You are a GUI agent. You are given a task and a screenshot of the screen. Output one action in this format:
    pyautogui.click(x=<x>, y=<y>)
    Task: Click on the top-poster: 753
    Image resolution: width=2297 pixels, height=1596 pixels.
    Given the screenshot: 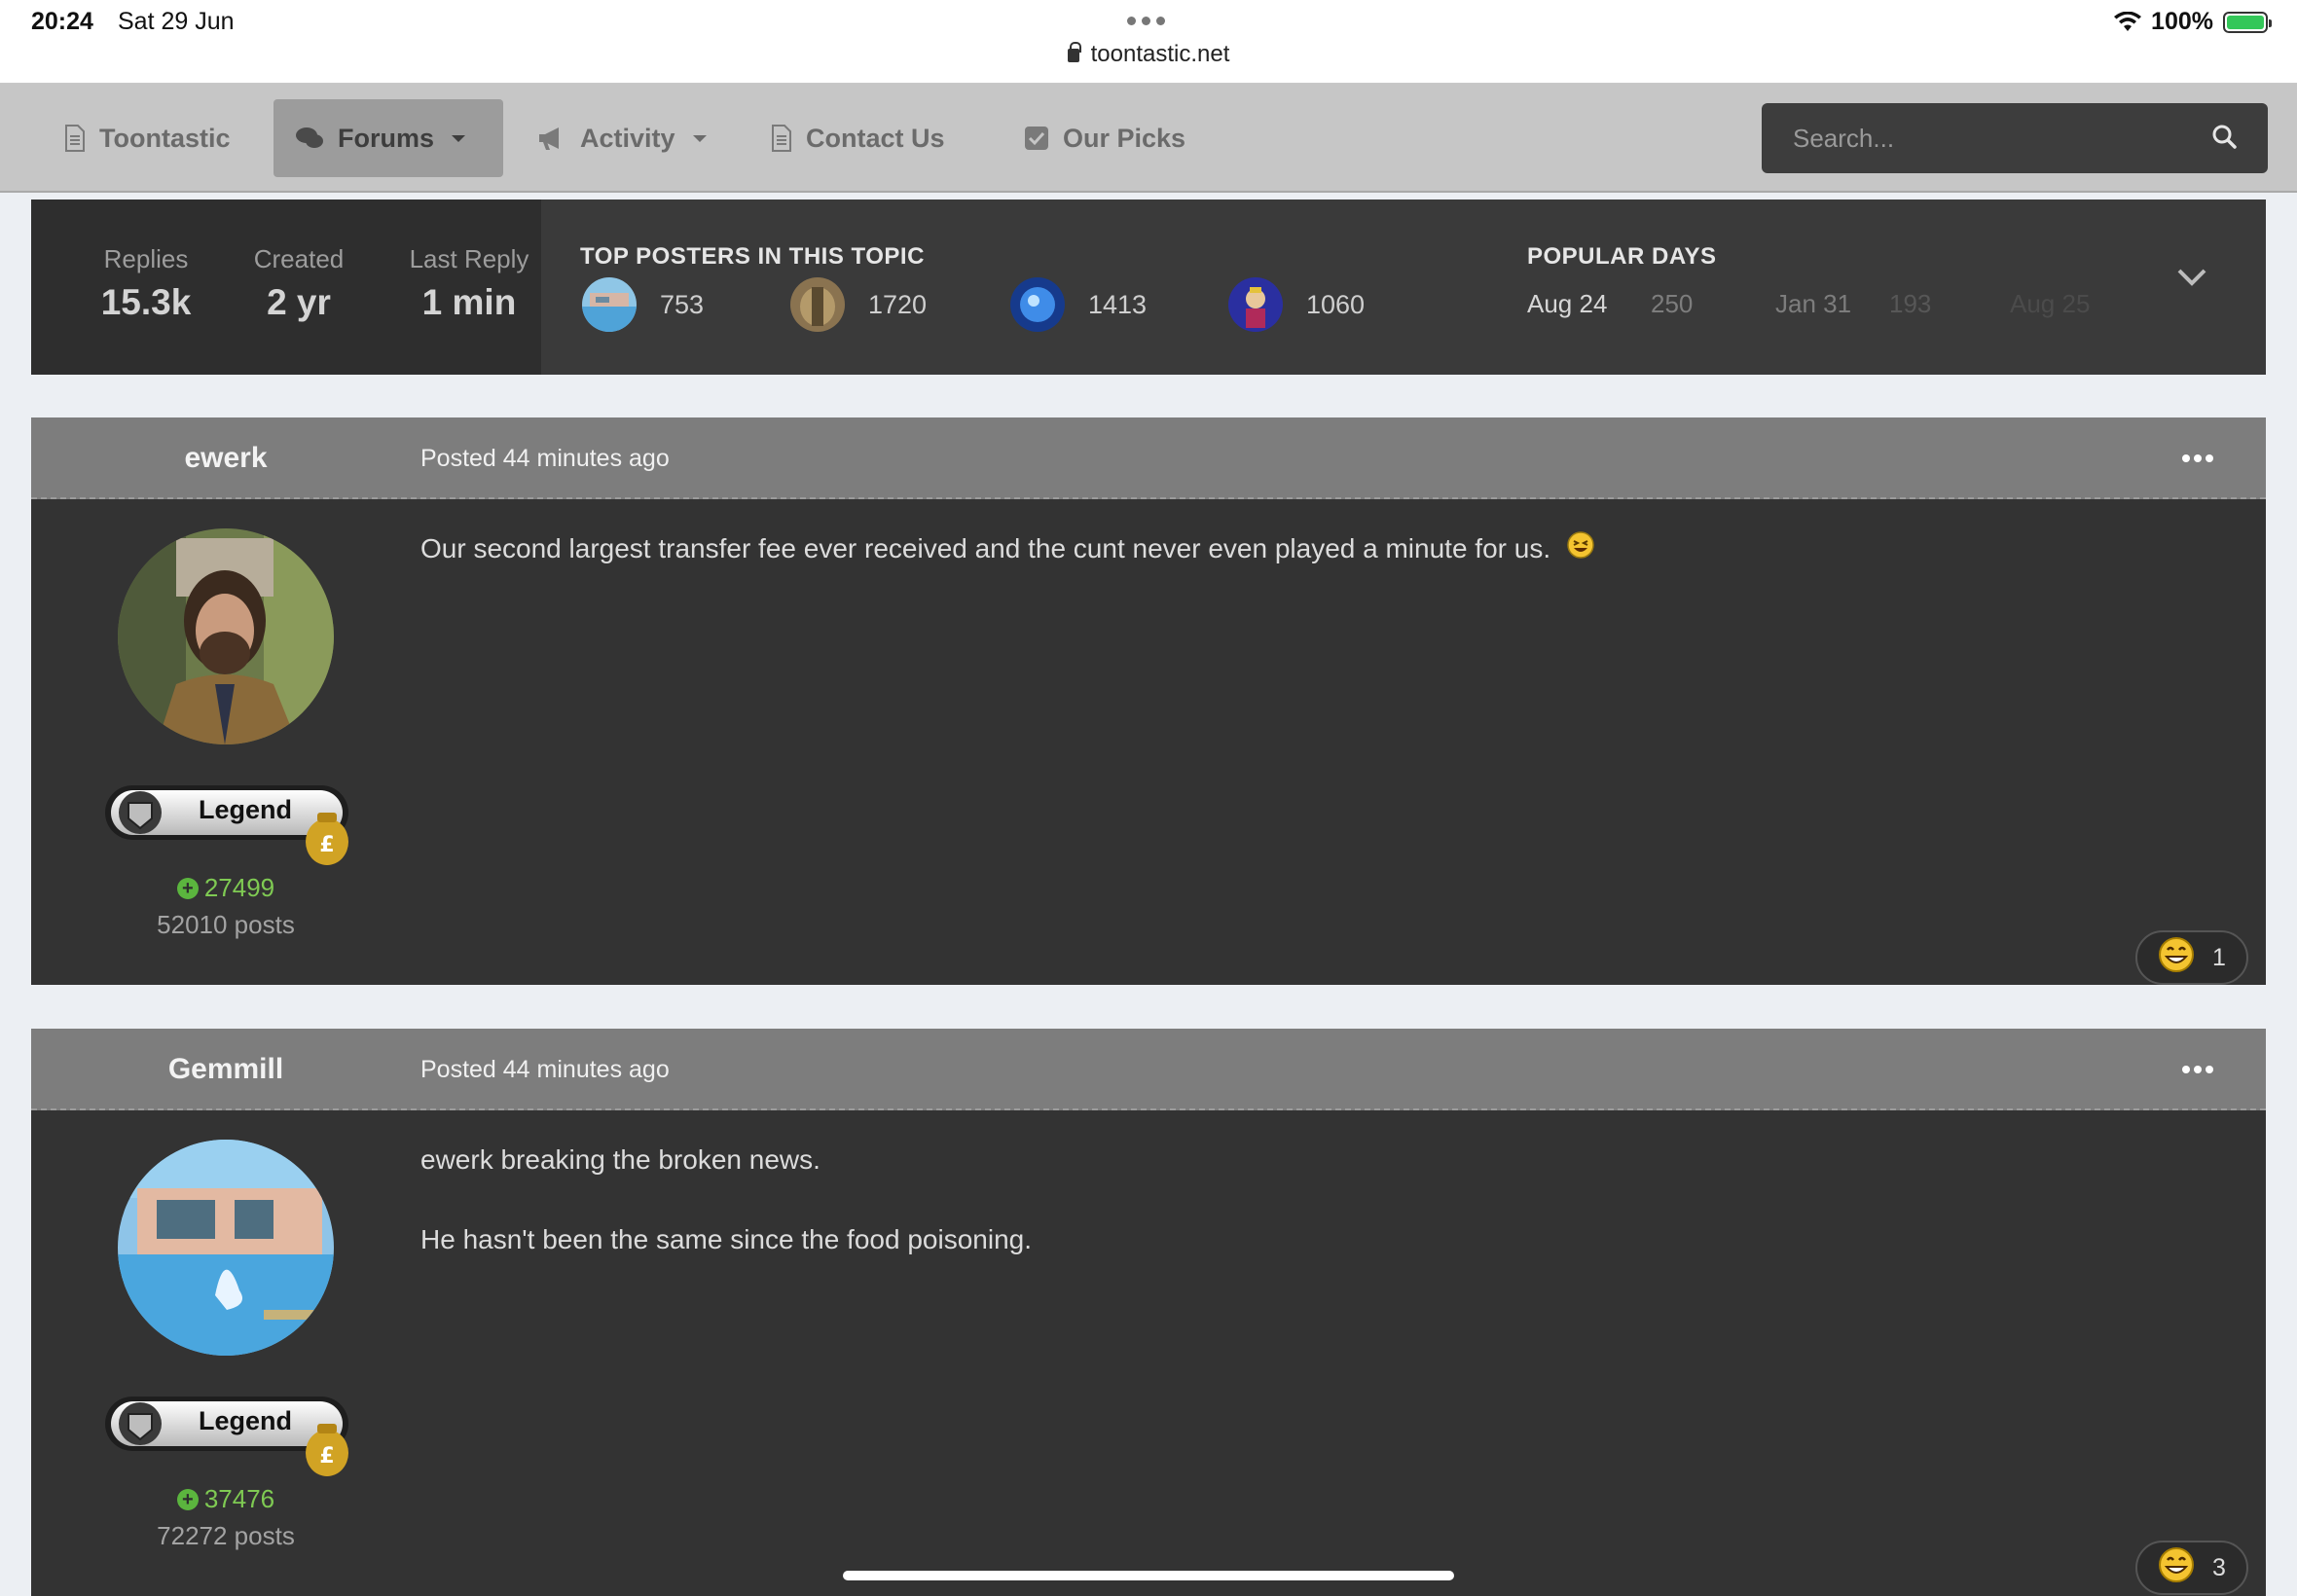 What is the action you would take?
    pyautogui.click(x=643, y=304)
    